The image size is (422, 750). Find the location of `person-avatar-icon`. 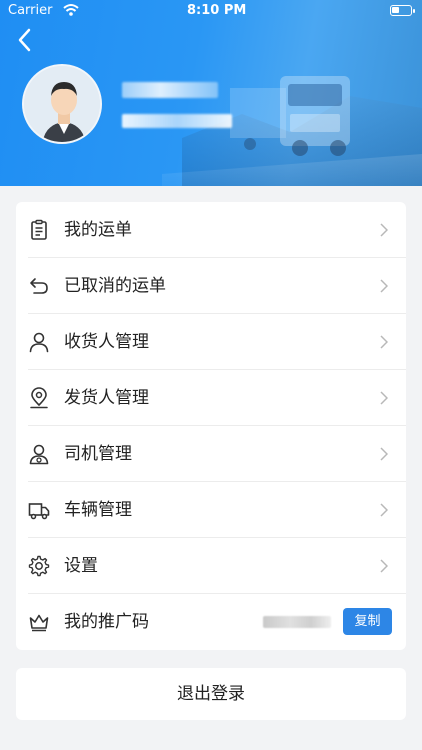

person-avatar-icon is located at coordinates (62, 104).